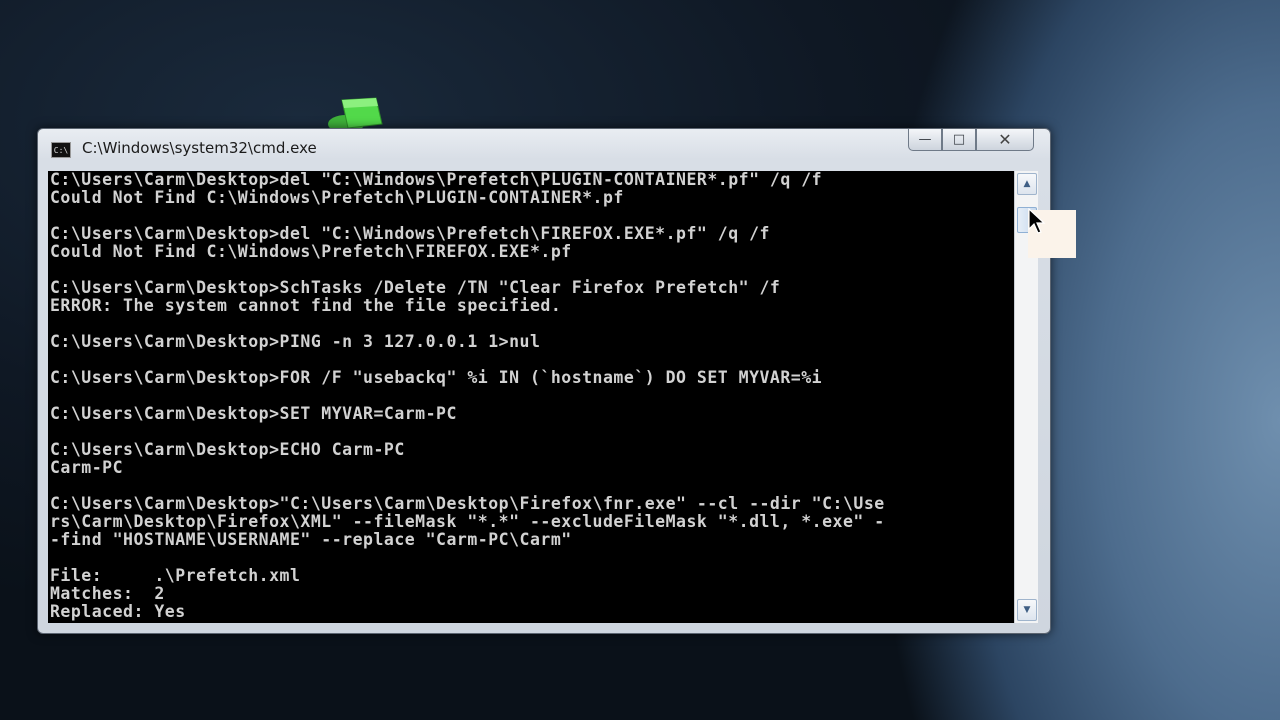 This screenshot has width=1280, height=720. Describe the element at coordinates (199, 148) in the screenshot. I see `window-title: C:\Windows\system32\cmd.exe` at that location.